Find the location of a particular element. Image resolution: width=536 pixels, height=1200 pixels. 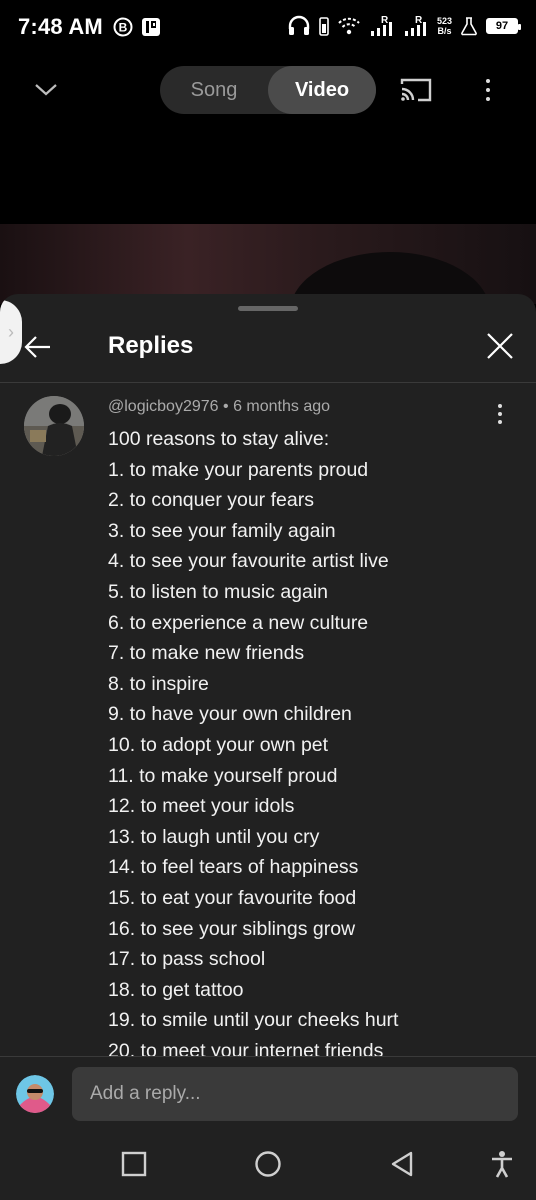

net-speed: 523 B/s is located at coordinates (444, 26).